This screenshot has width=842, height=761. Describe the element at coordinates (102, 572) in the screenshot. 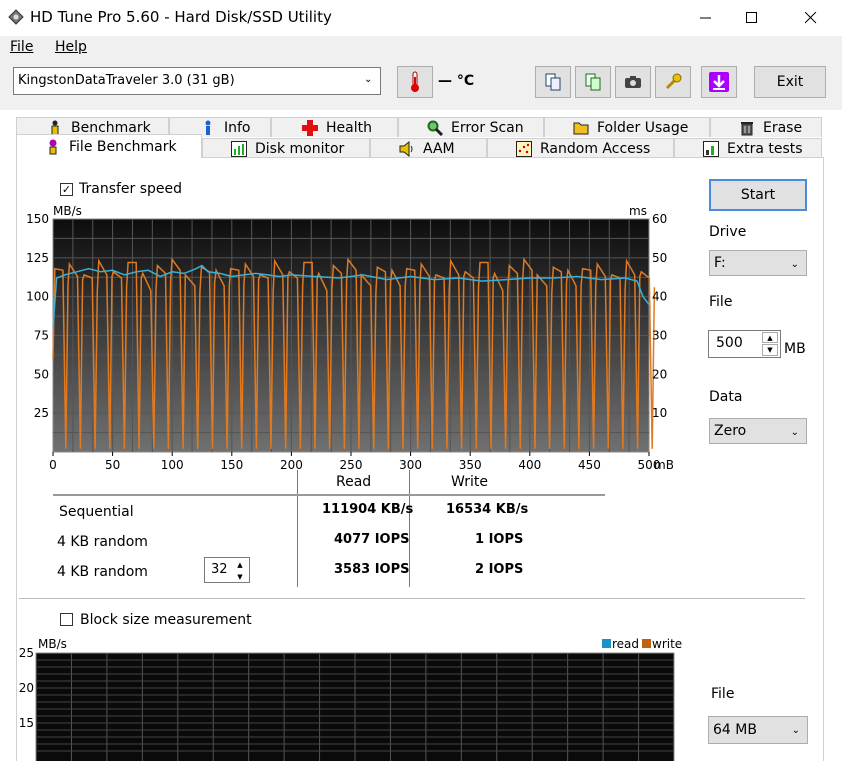

I see `4kb-random-qd-label: 4 KB random` at that location.